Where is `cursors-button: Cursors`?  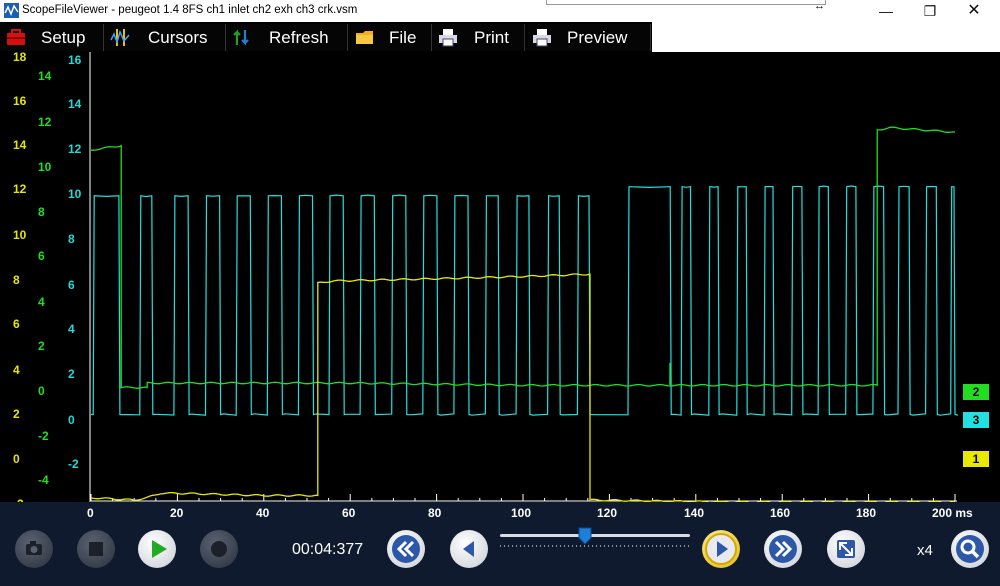
cursors-button: Cursors is located at coordinates (165, 37).